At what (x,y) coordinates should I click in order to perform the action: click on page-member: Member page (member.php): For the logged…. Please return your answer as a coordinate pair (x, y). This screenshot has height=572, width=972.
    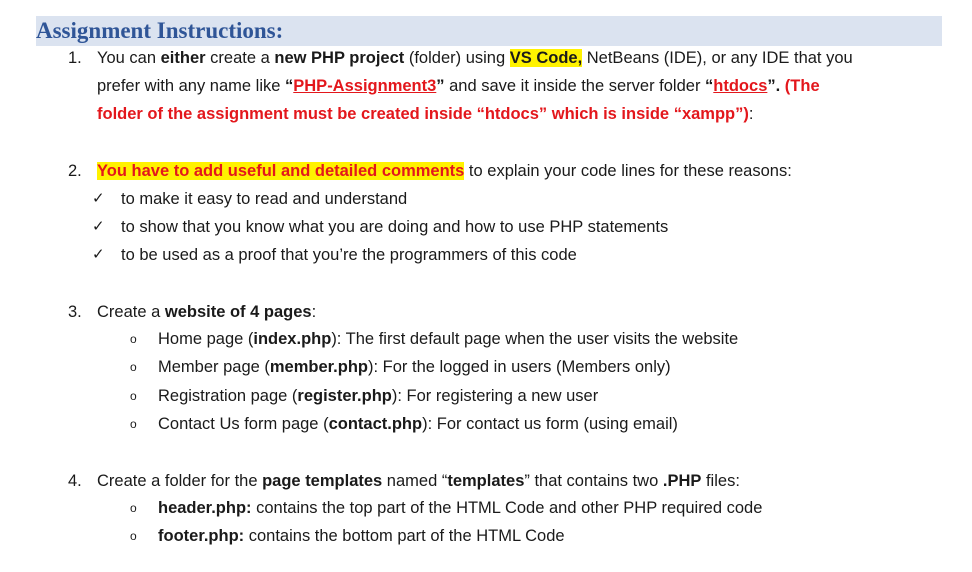
    Looking at the image, I should click on (414, 367).